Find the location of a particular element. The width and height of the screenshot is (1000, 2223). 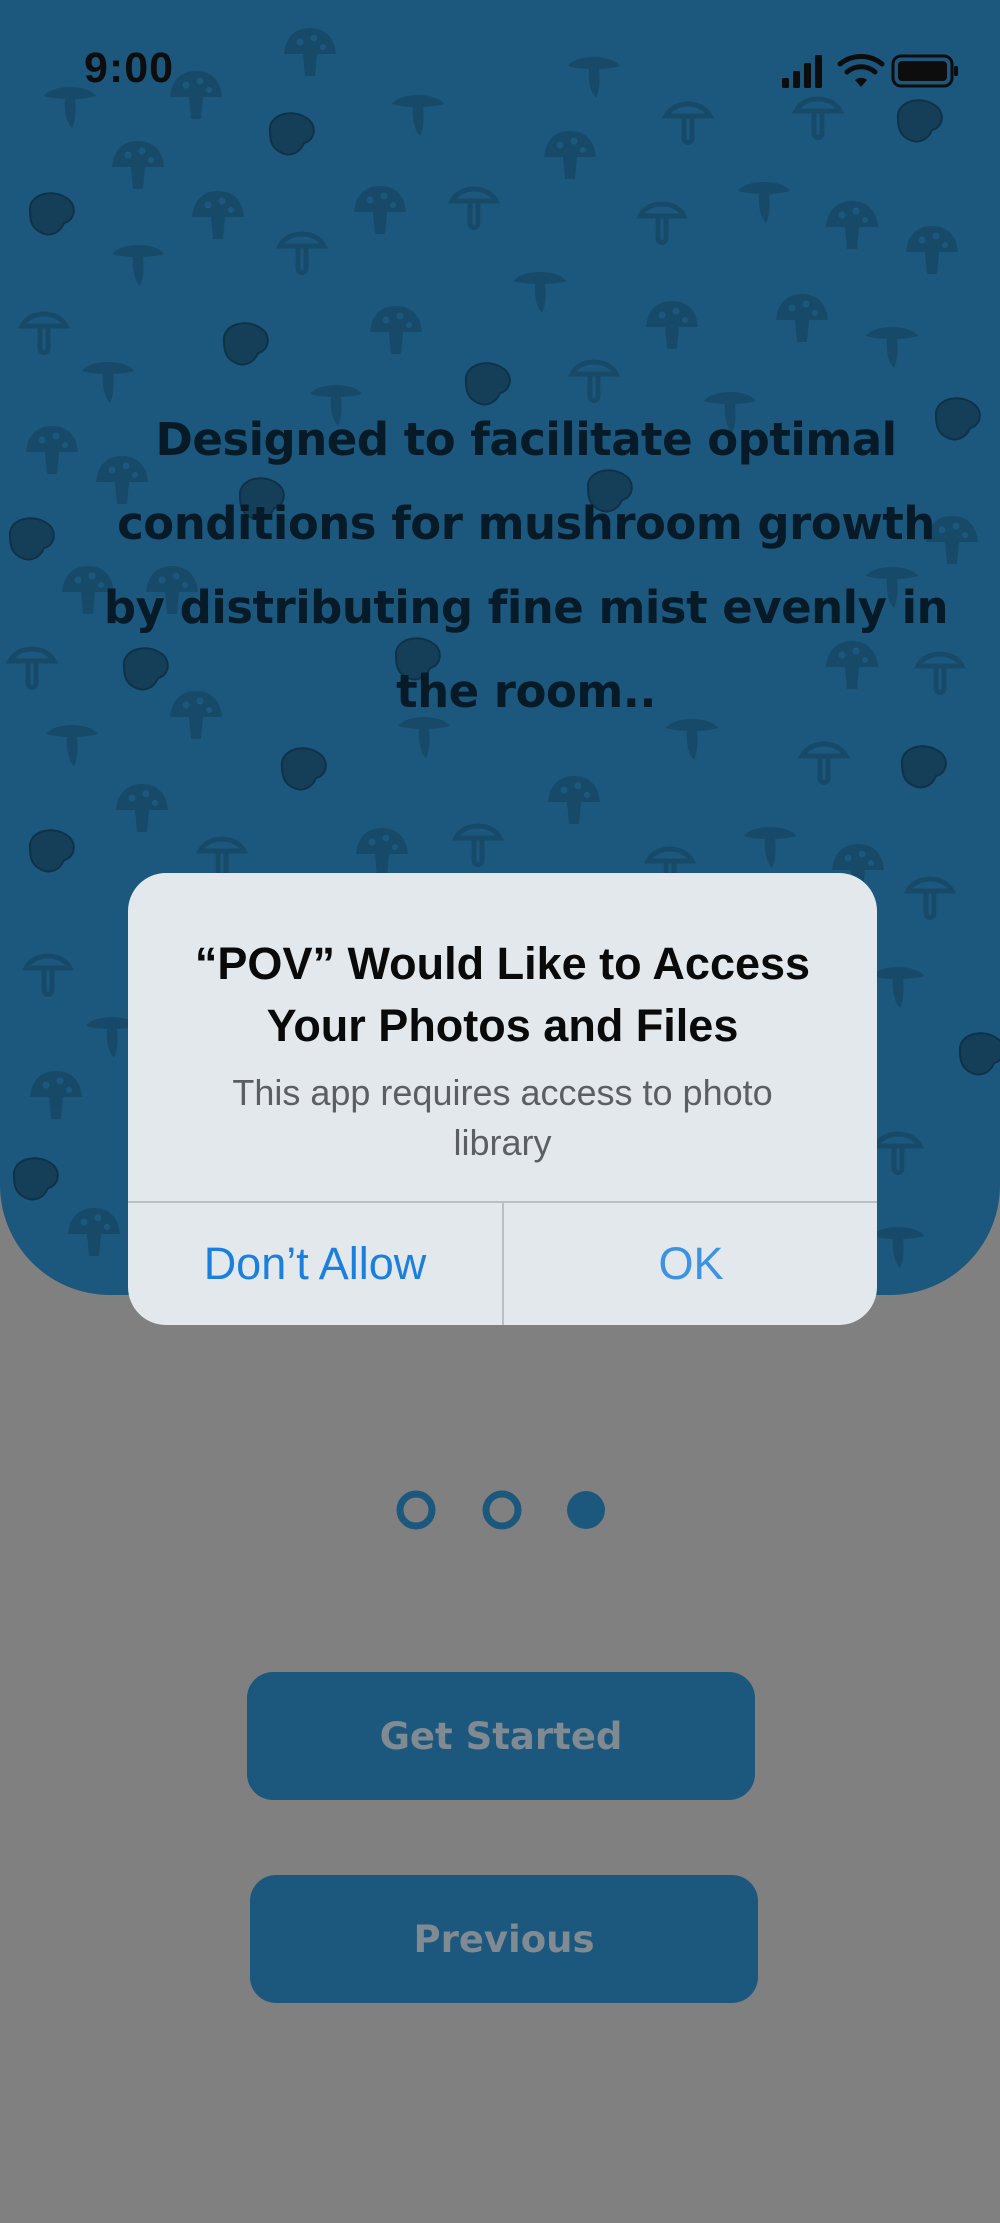

battery-icon is located at coordinates (924, 71).